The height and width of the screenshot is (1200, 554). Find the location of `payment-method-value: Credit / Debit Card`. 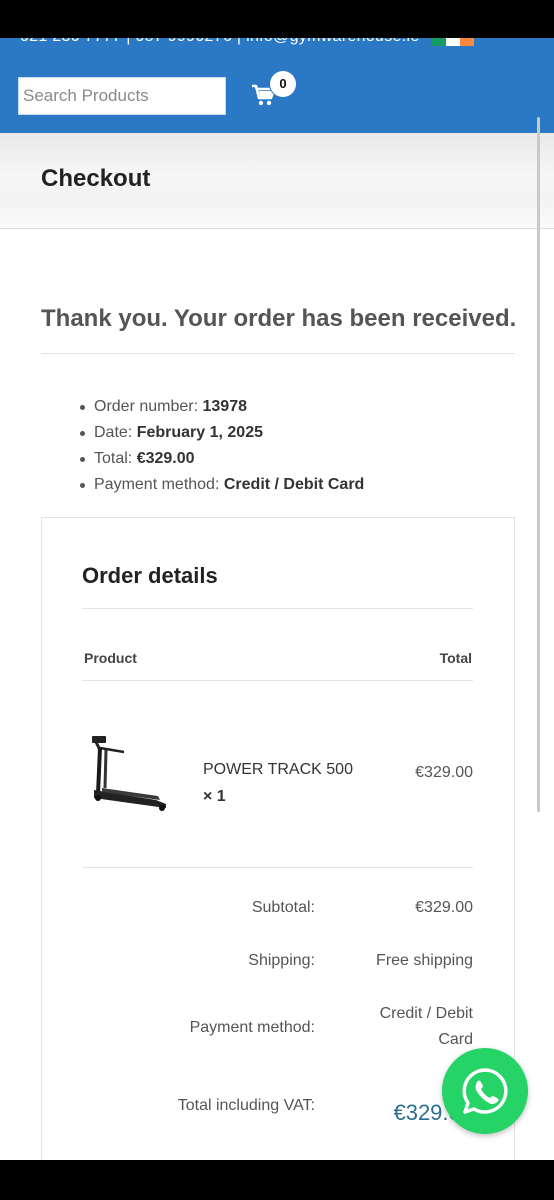

payment-method-value: Credit / Debit Card is located at coordinates (426, 1026).